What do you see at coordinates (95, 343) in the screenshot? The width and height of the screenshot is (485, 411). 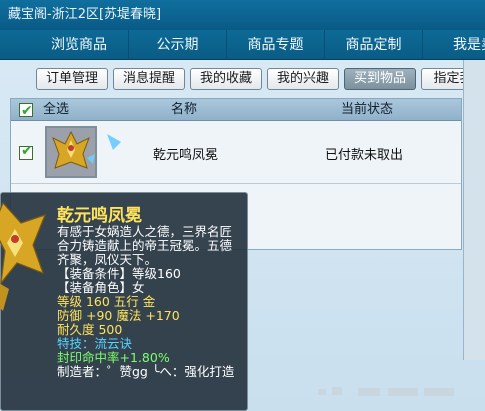 I see `tooltip-special: 特技：流云诀` at bounding box center [95, 343].